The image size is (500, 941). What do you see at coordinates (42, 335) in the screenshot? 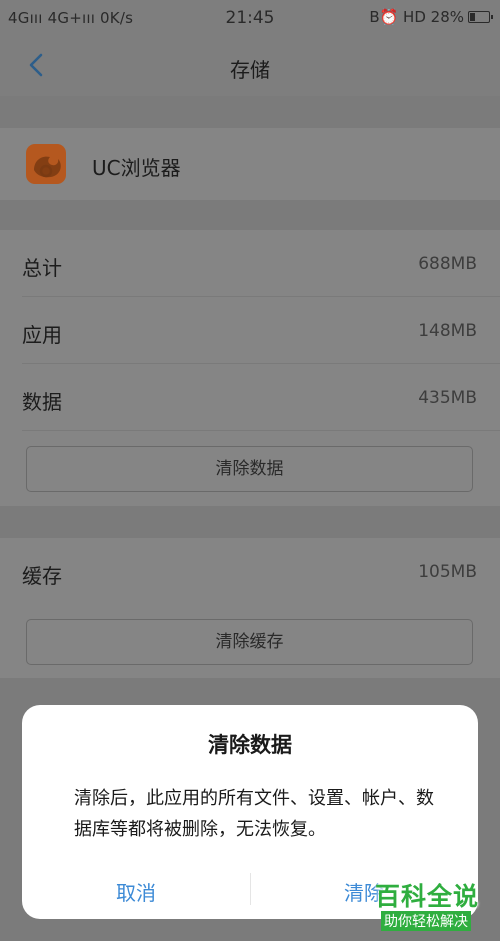
I see `stat-label: 应用` at bounding box center [42, 335].